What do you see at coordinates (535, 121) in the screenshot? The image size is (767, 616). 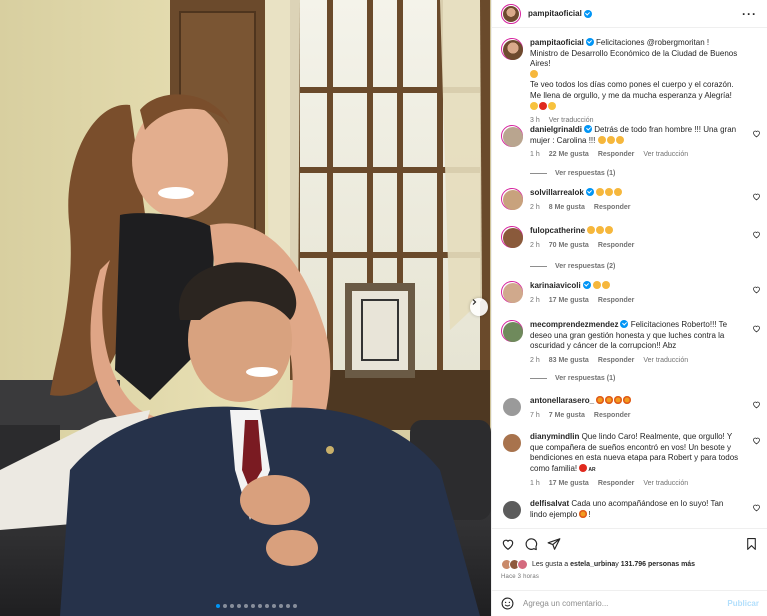 I see `comment-time: 3 h` at bounding box center [535, 121].